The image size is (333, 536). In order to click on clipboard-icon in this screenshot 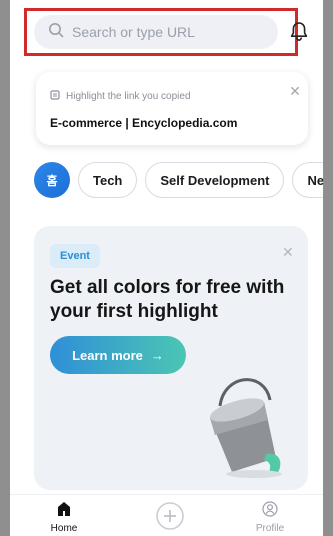, I will do `click(55, 96)`.